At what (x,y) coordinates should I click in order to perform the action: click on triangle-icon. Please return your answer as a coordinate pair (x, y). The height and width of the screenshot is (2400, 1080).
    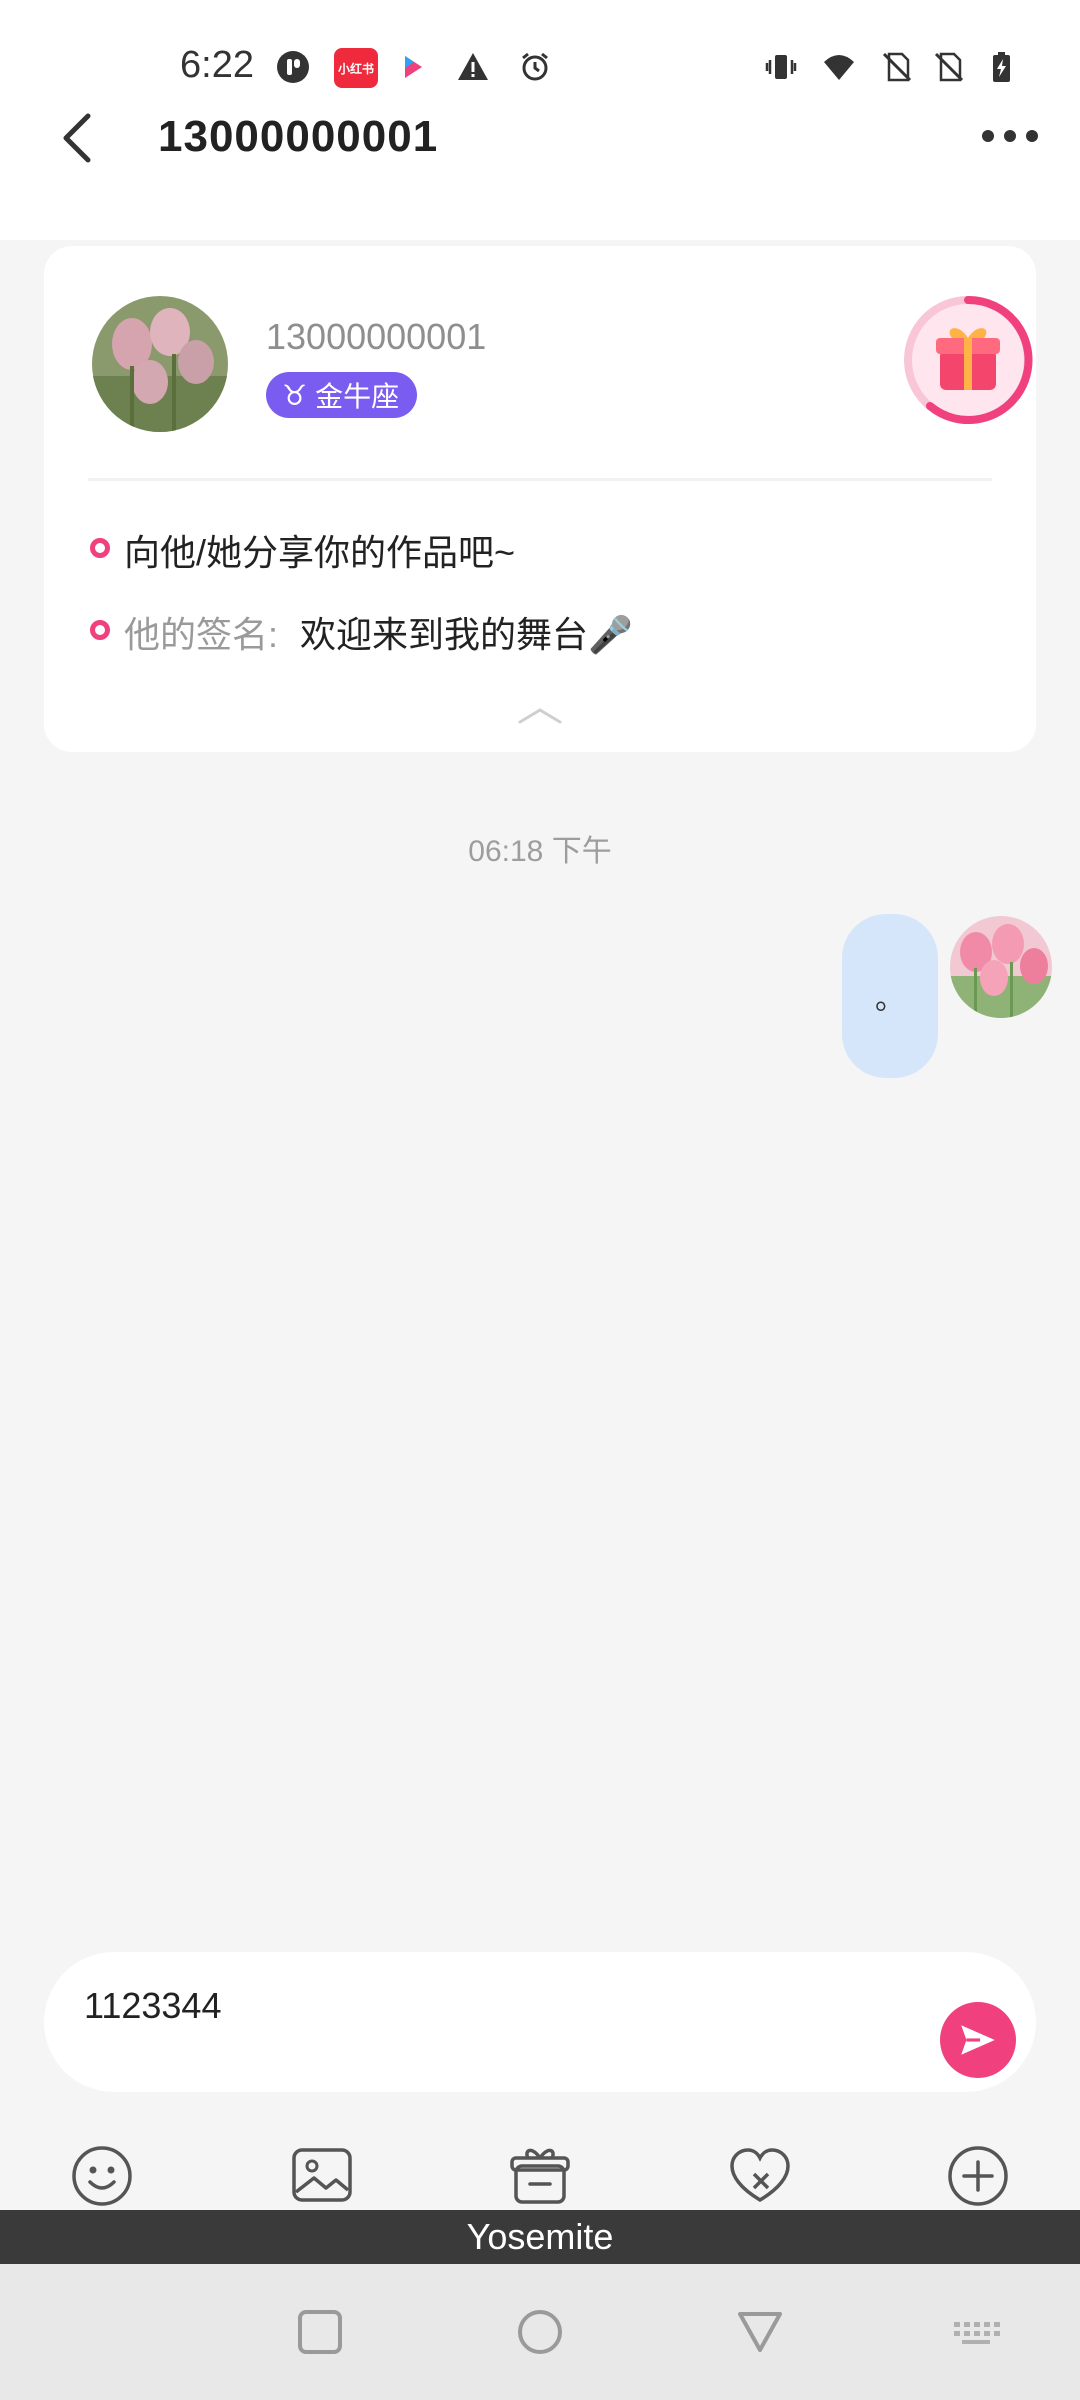
    Looking at the image, I should click on (760, 2332).